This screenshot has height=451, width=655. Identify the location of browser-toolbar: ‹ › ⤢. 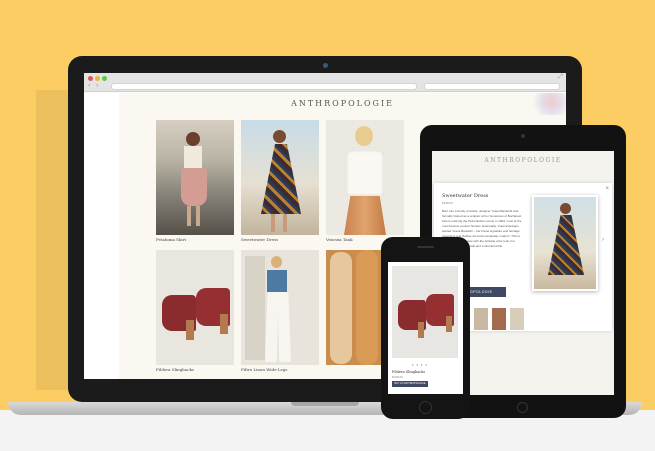
(325, 82).